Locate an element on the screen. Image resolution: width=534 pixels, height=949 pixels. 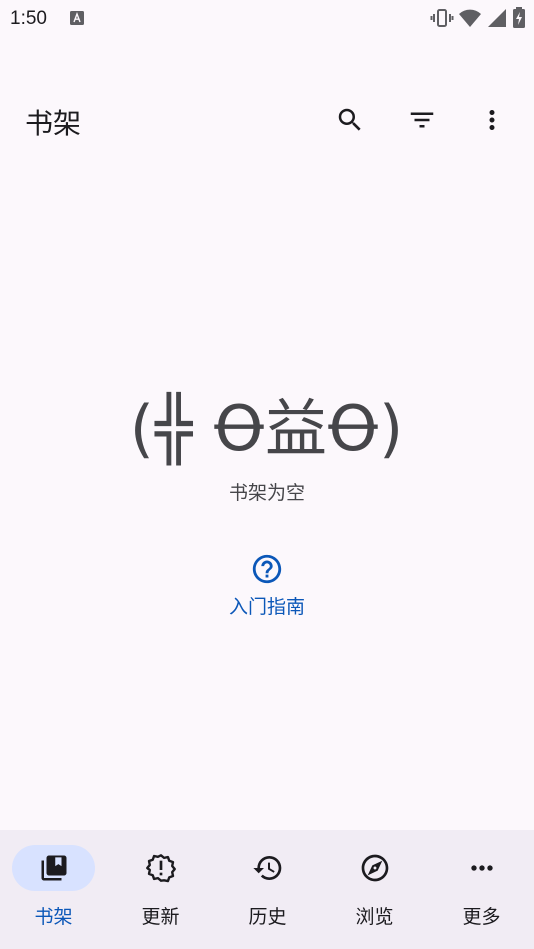
page-title: 书架 is located at coordinates (53, 123).